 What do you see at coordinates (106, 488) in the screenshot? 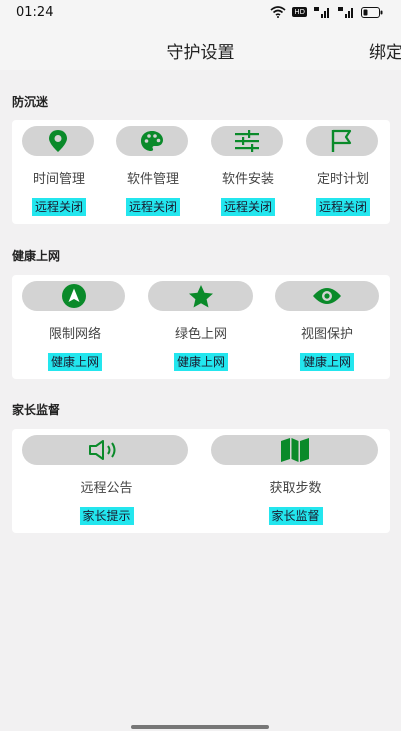
I see `remote-notice-label: 远程公告` at bounding box center [106, 488].